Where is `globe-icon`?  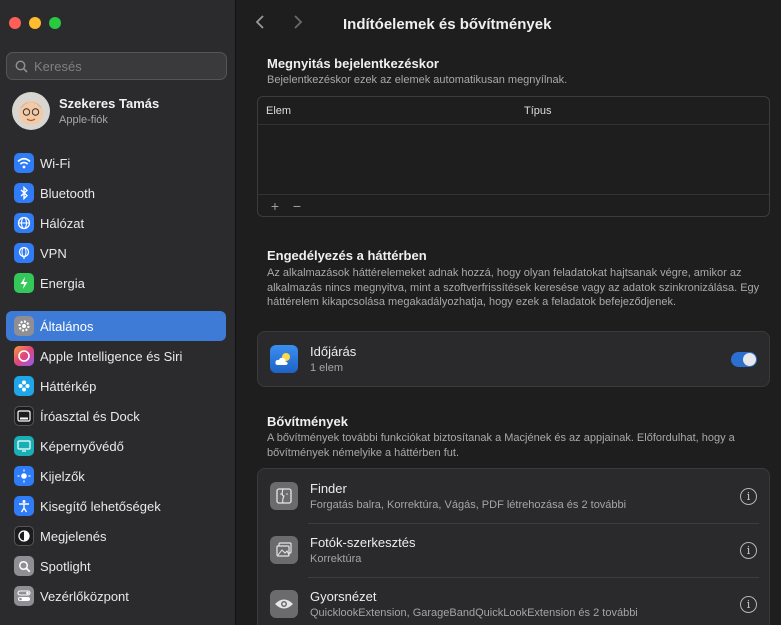 globe-icon is located at coordinates (24, 223).